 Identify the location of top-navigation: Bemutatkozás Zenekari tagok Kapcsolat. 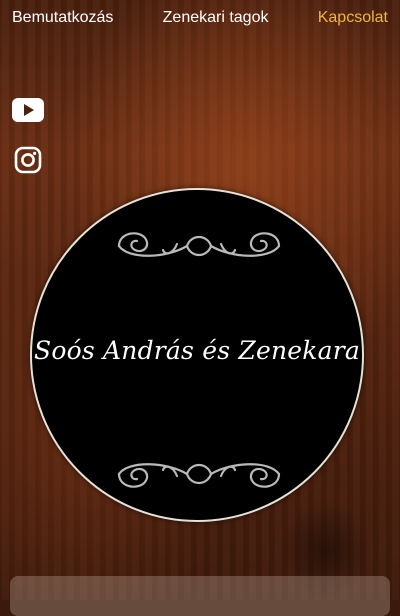
(200, 18).